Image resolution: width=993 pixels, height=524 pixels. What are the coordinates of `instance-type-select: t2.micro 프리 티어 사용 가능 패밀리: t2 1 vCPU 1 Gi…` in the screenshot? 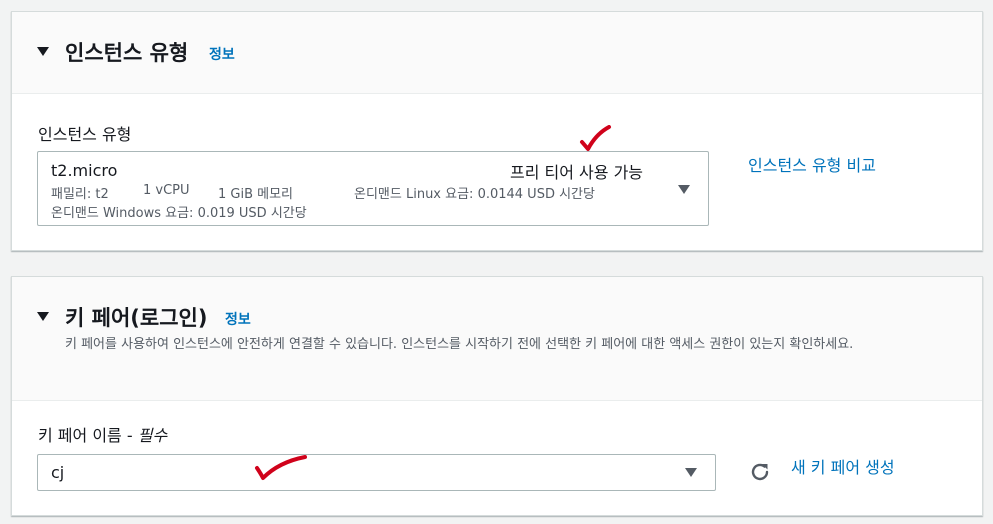 It's located at (373, 188).